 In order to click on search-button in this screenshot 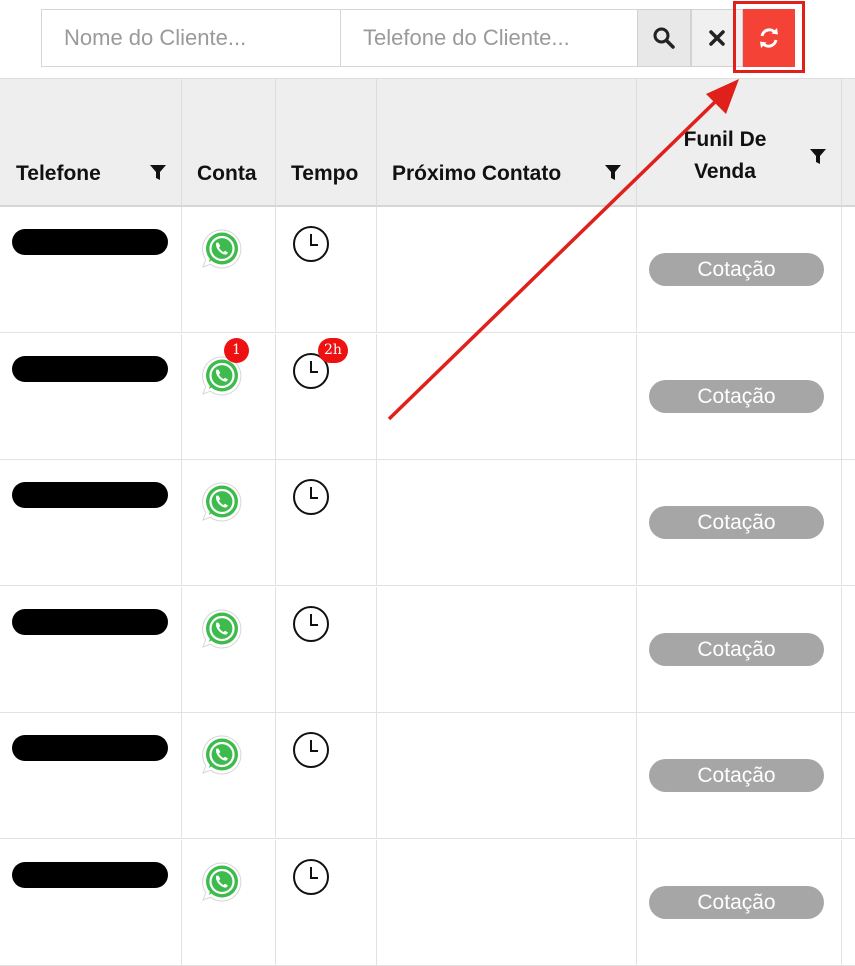, I will do `click(664, 38)`.